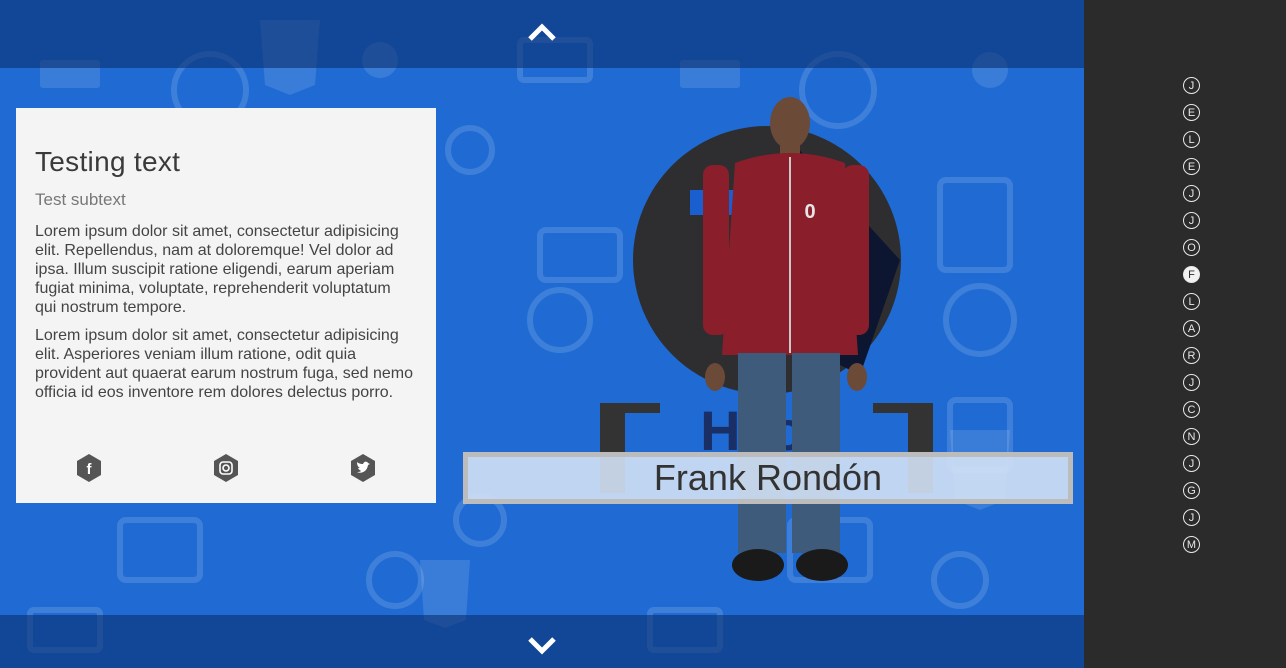 This screenshot has width=1286, height=668. What do you see at coordinates (363, 468) in the screenshot?
I see `twitter-icon` at bounding box center [363, 468].